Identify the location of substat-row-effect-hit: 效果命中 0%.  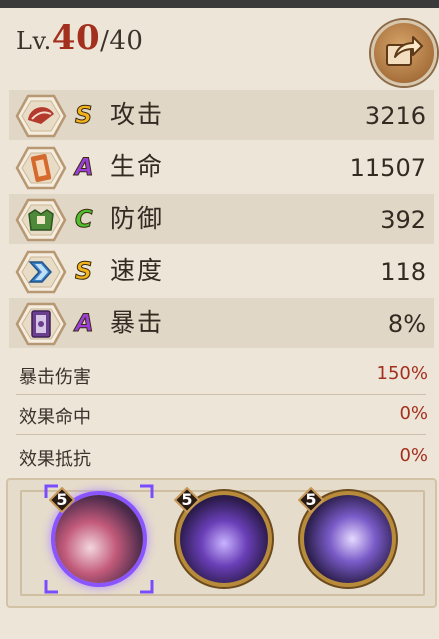
(221, 414).